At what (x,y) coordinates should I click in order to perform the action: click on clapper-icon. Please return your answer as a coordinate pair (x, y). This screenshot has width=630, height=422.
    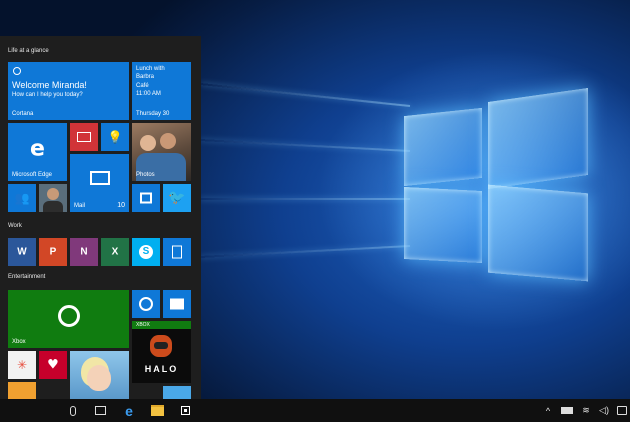
    Looking at the image, I should click on (177, 304).